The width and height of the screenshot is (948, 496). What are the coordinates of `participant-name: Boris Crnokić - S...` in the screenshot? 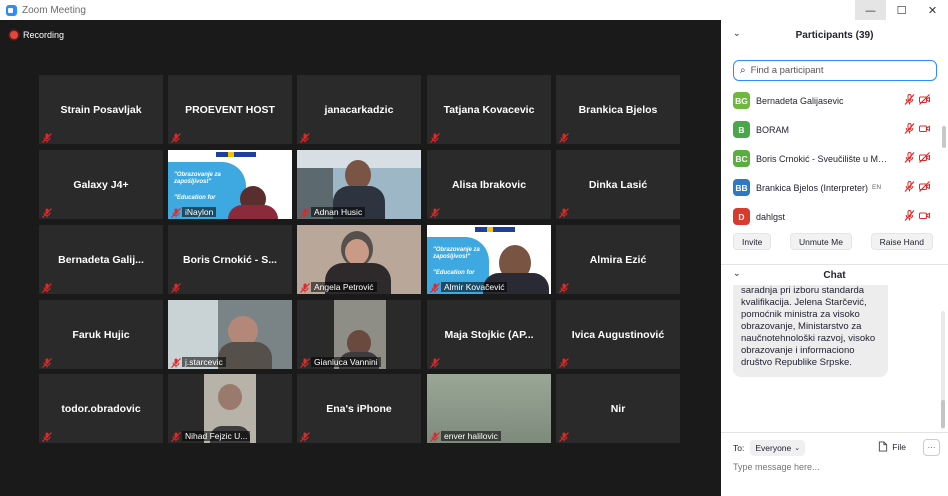 It's located at (230, 259).